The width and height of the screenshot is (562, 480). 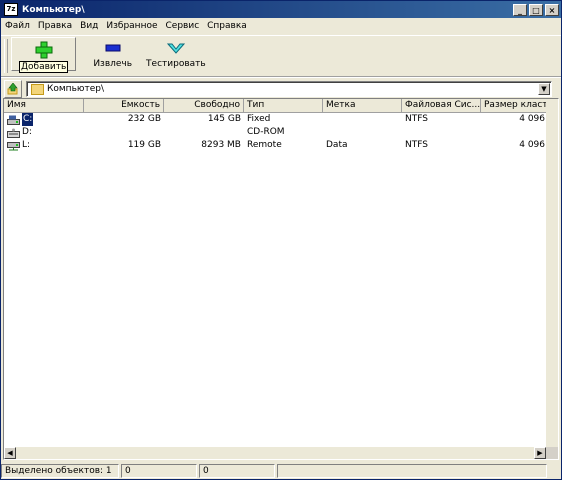 What do you see at coordinates (183, 26) in the screenshot?
I see `menu-tools: Сервис` at bounding box center [183, 26].